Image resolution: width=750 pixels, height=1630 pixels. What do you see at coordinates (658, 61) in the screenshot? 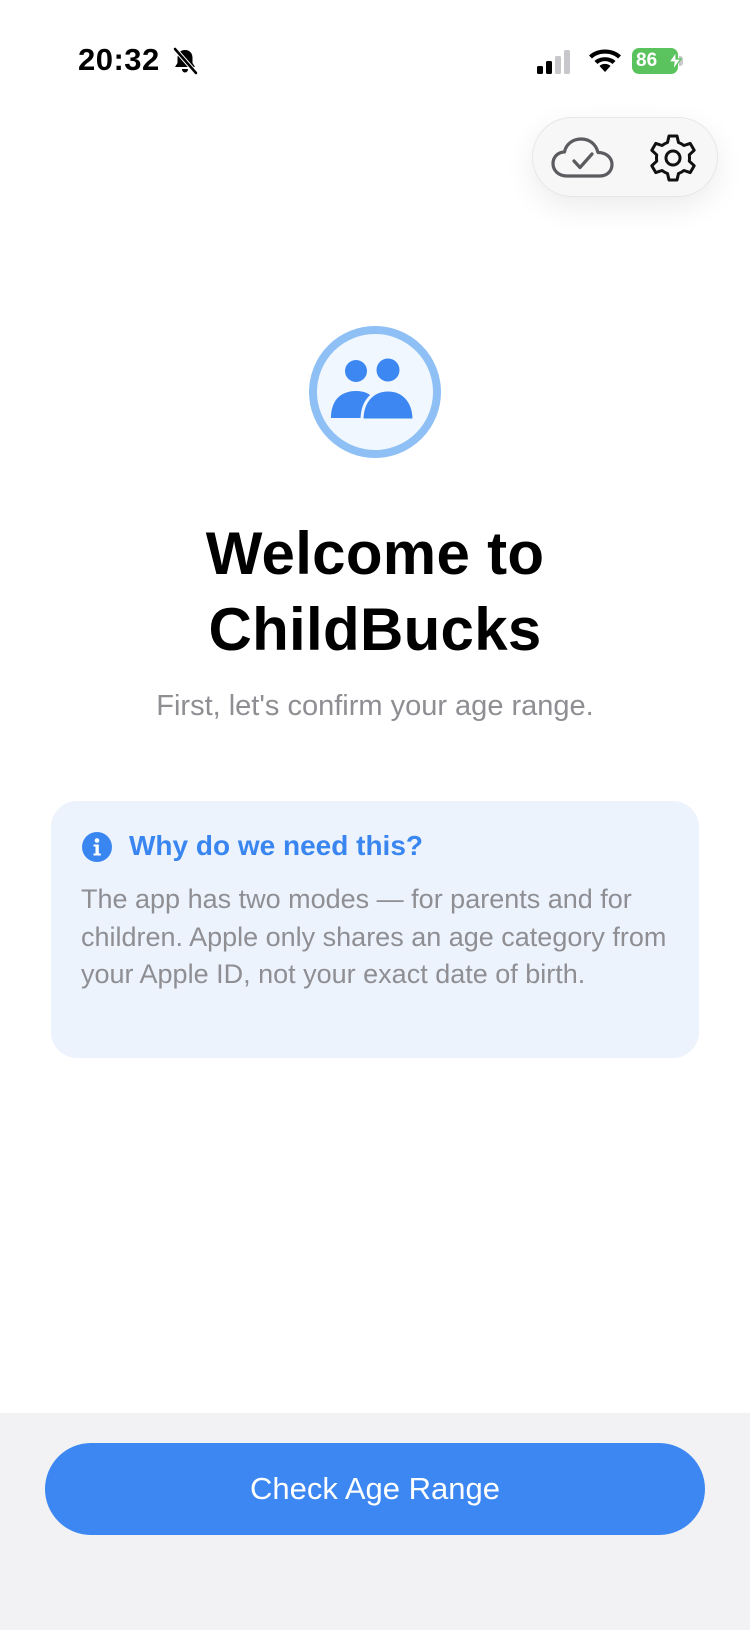
I see `battery-indicator: 86` at bounding box center [658, 61].